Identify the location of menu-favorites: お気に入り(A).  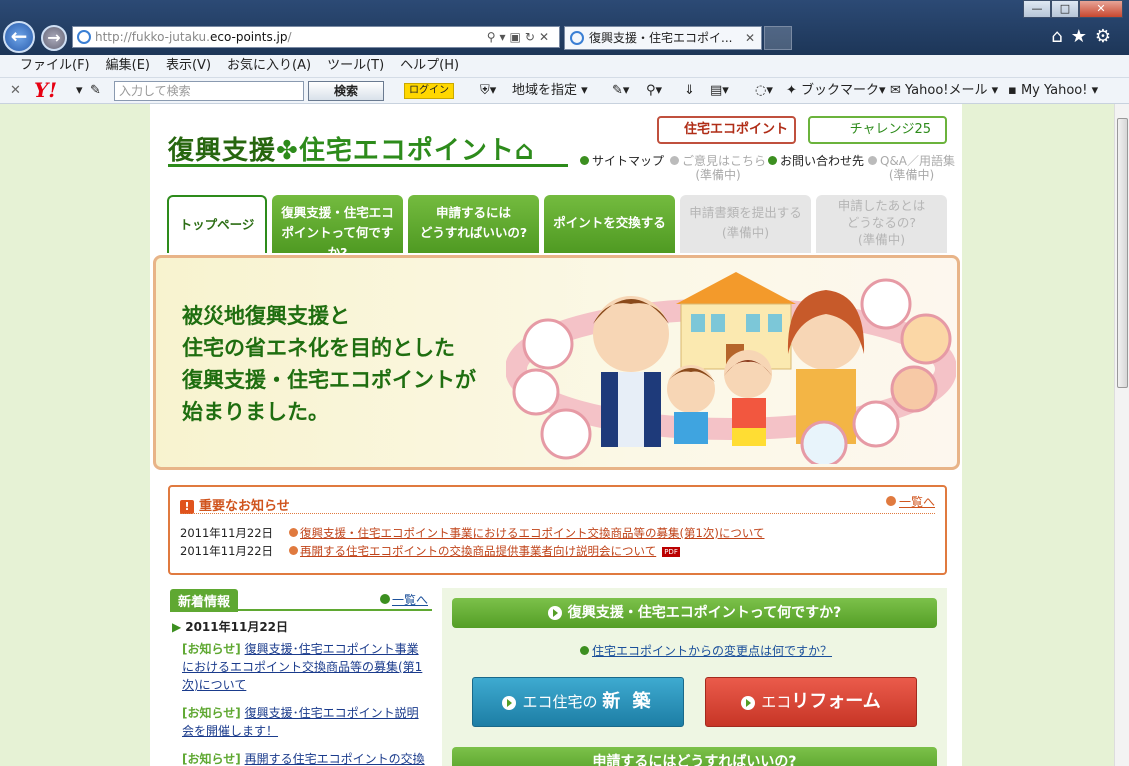
(269, 66).